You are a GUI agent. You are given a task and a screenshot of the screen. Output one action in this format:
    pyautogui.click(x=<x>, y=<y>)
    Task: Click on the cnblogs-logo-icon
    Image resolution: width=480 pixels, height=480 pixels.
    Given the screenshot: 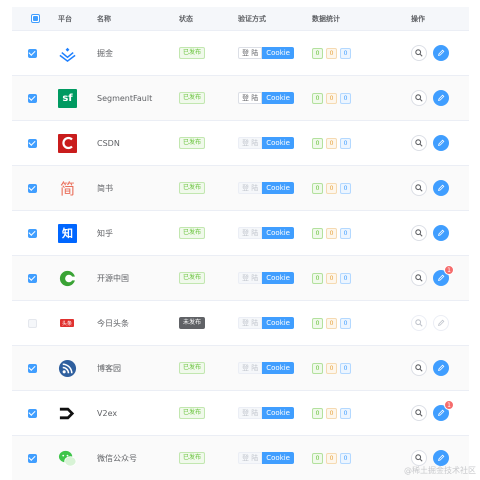 What is the action you would take?
    pyautogui.click(x=67, y=368)
    